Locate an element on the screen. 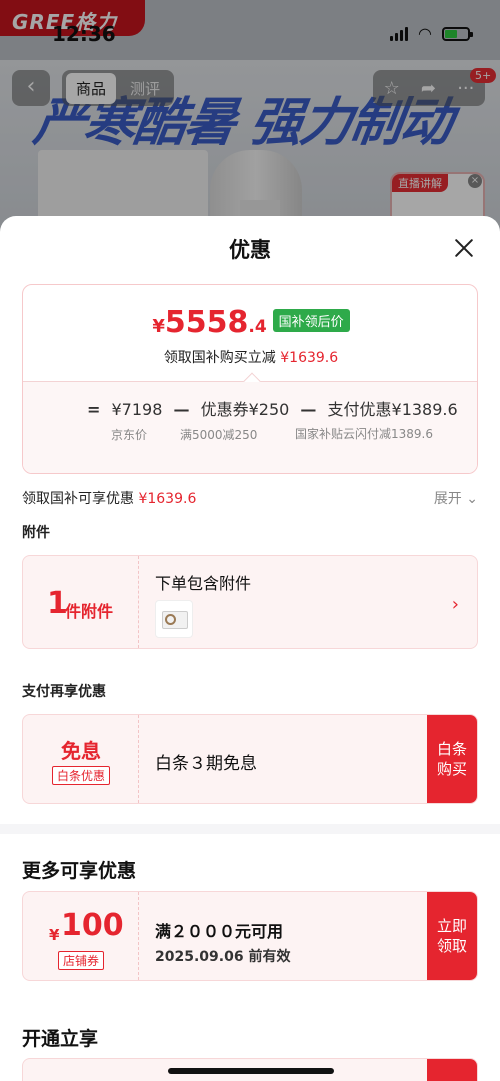  interest-free-card: 免息 白条优惠 白条３期免息 白条购买 is located at coordinates (250, 759).